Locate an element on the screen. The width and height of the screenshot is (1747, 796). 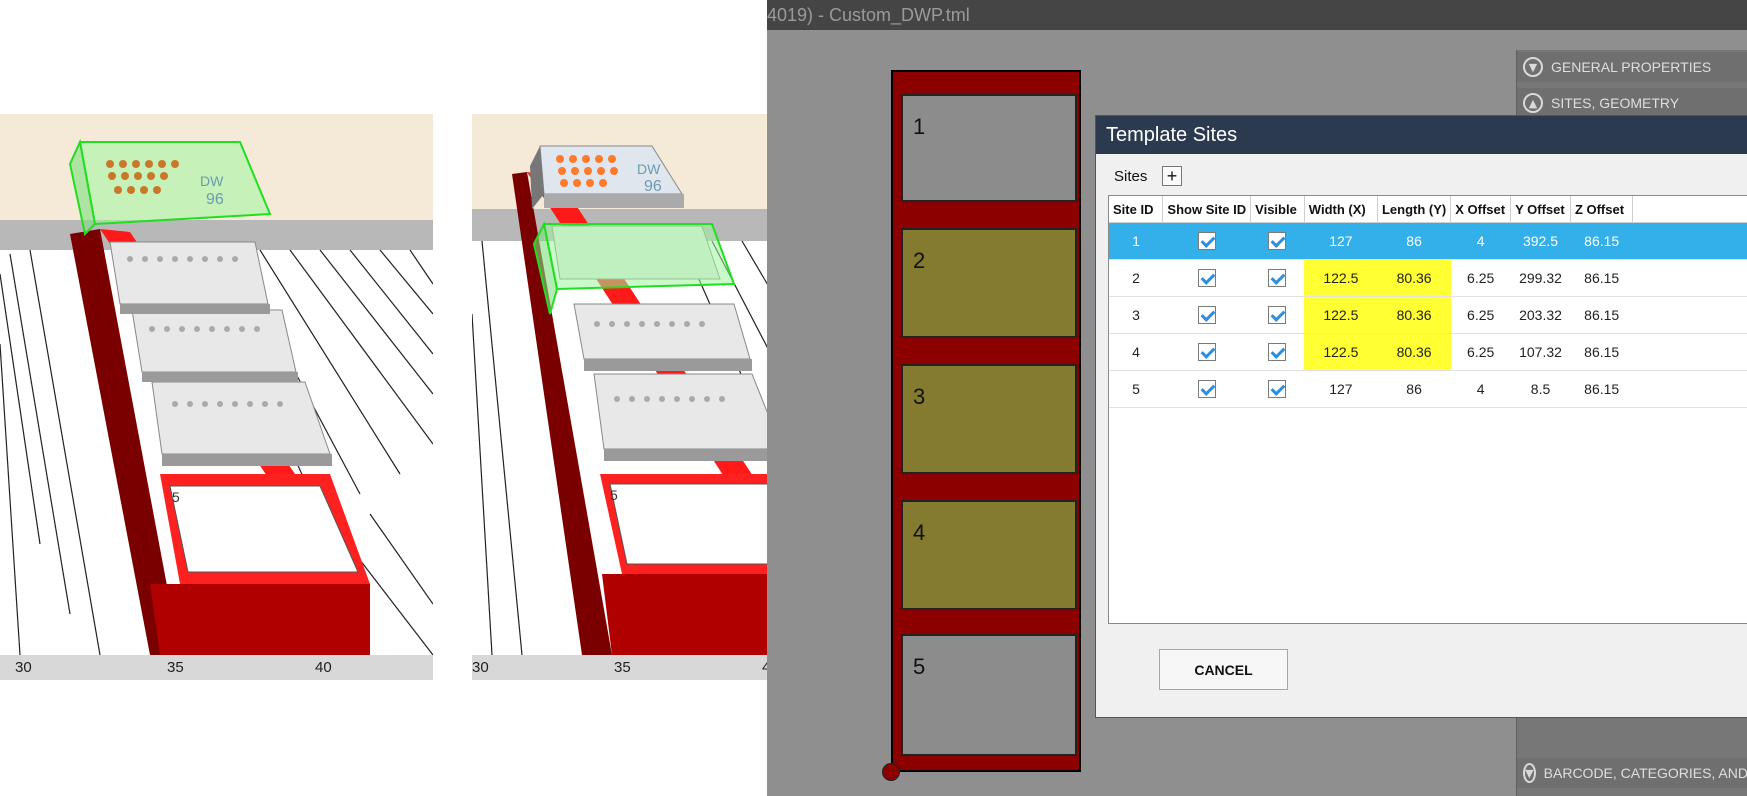
template-layout: 1 2 3 4 5 is located at coordinates (986, 421).